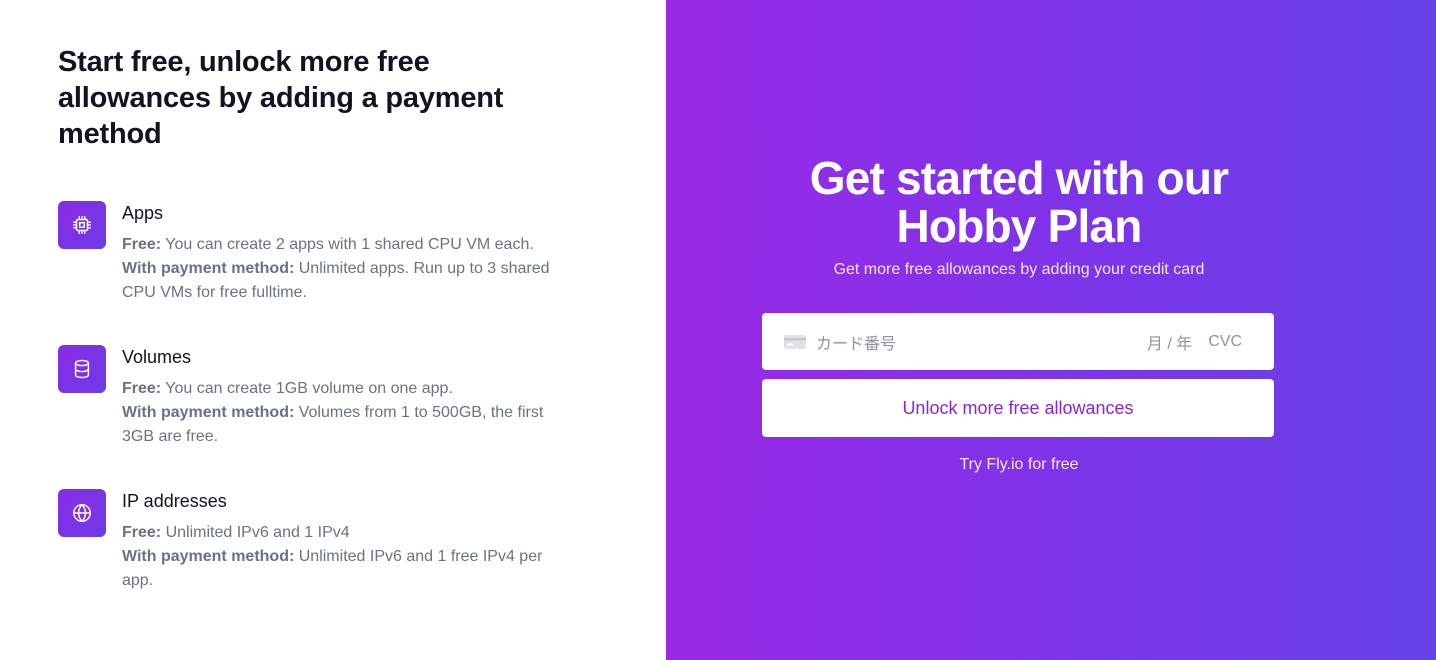 The image size is (1436, 660). I want to click on free-text: Unlimited IPv6 and 1 IPv4, so click(255, 532).